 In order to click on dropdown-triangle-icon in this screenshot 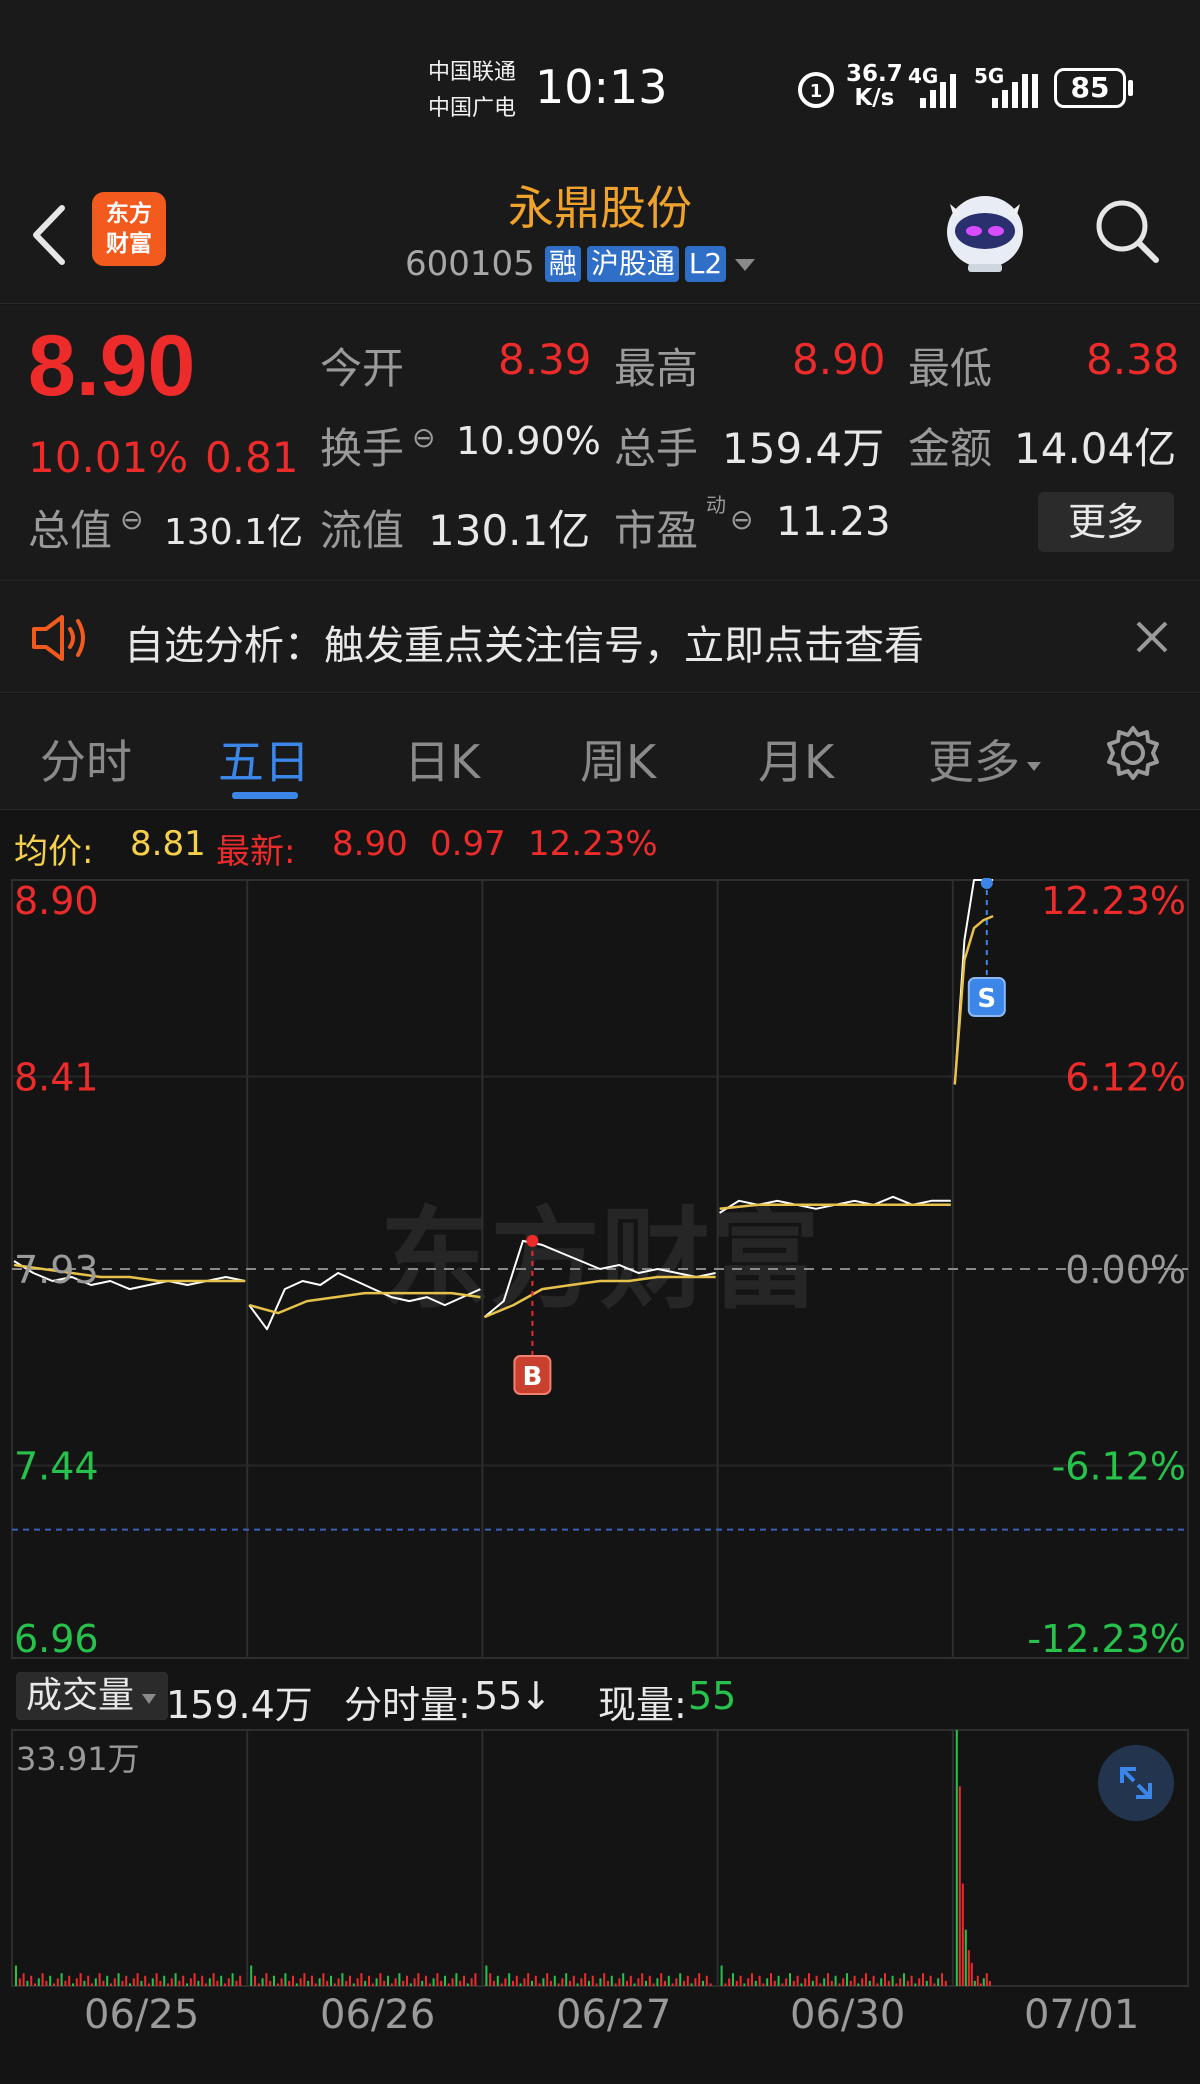, I will do `click(1034, 766)`.